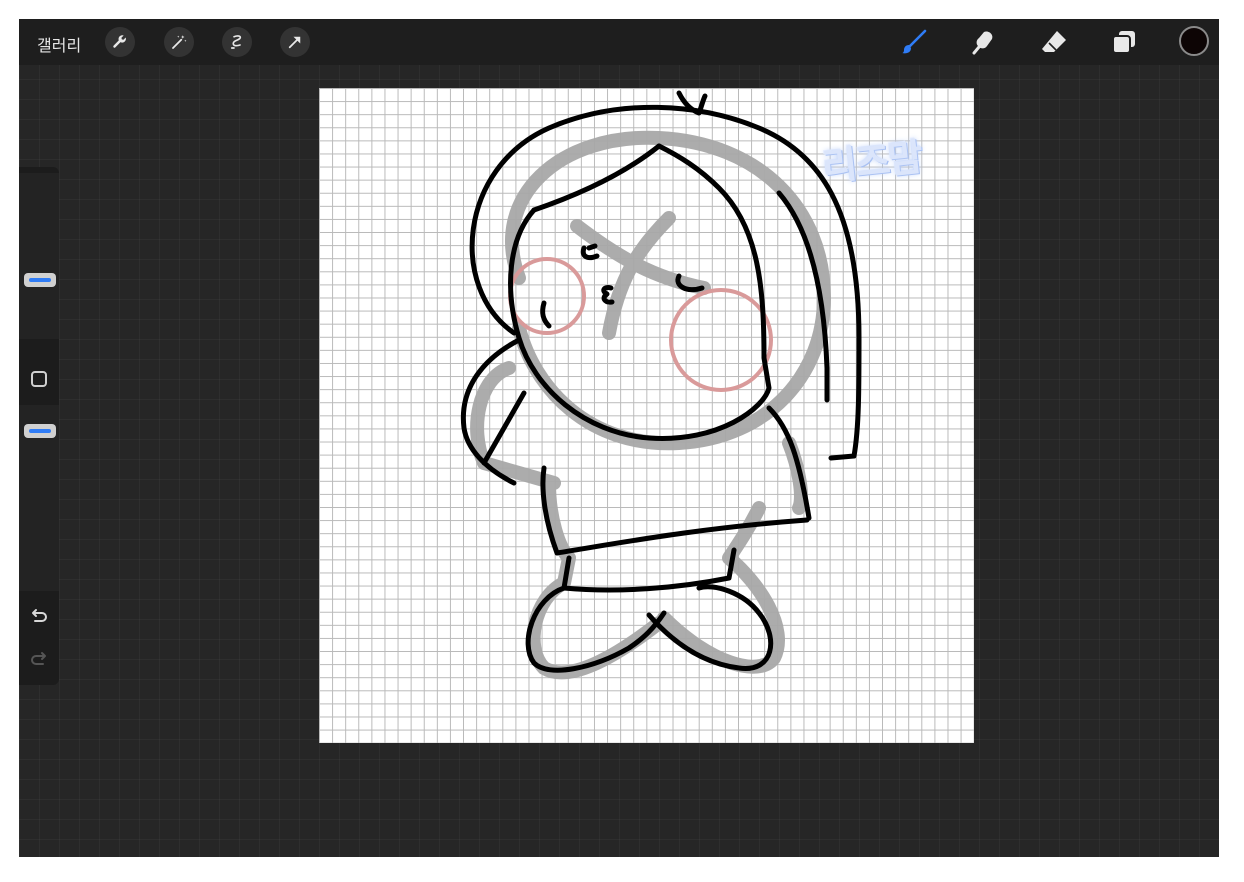 This screenshot has height=882, width=1244. I want to click on color-picker-button, so click(1194, 41).